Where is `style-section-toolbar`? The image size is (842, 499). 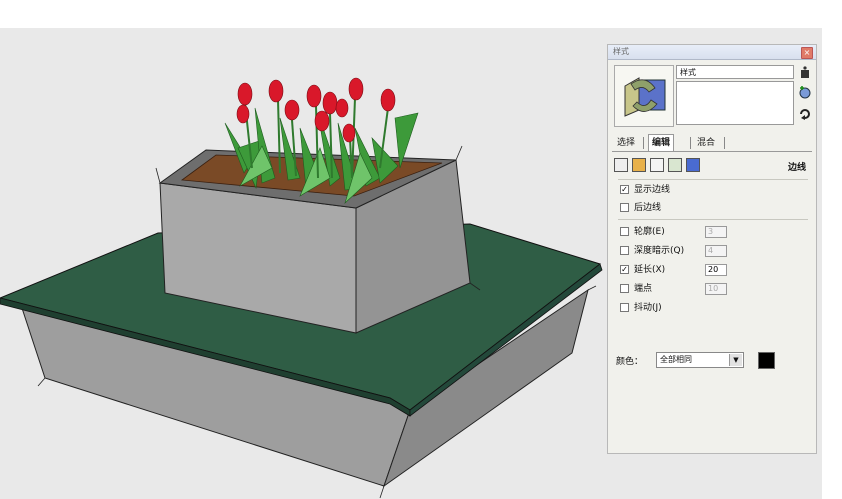
style-section-toolbar is located at coordinates (674, 166).